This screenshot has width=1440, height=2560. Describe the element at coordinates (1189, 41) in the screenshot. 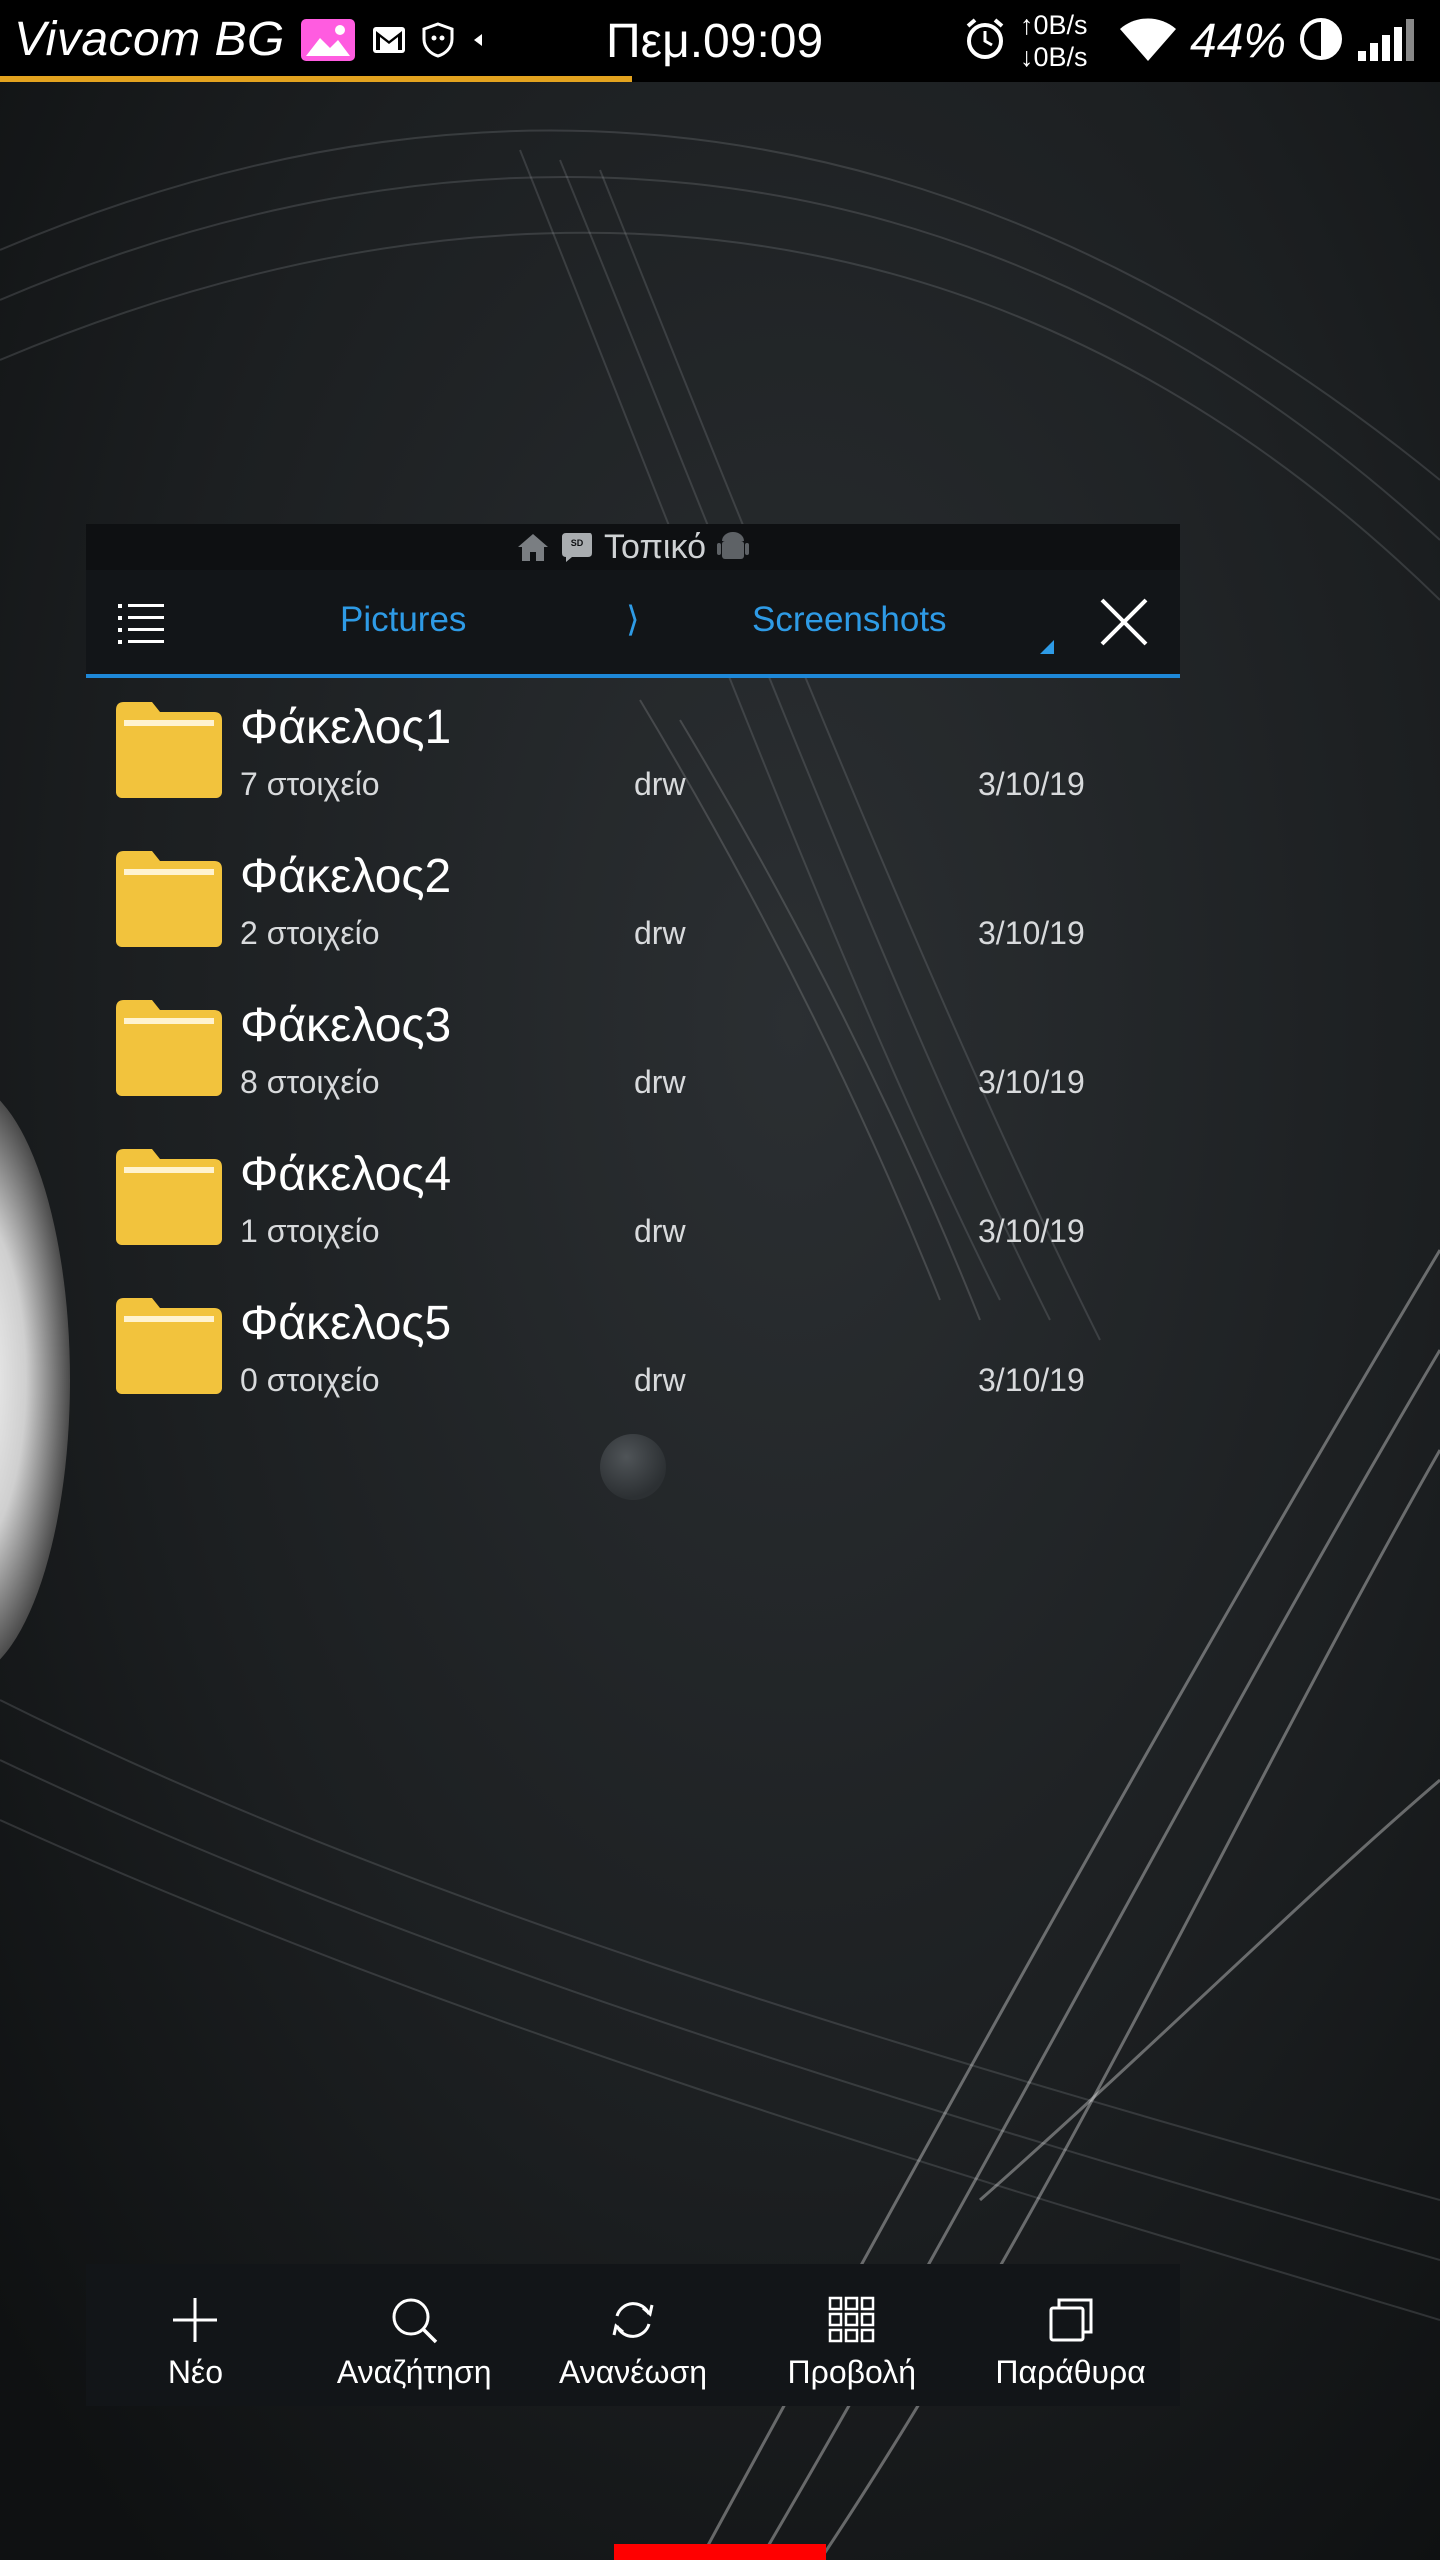

I see `system-icons: ↑0B/s ↓0B/s 44%` at that location.